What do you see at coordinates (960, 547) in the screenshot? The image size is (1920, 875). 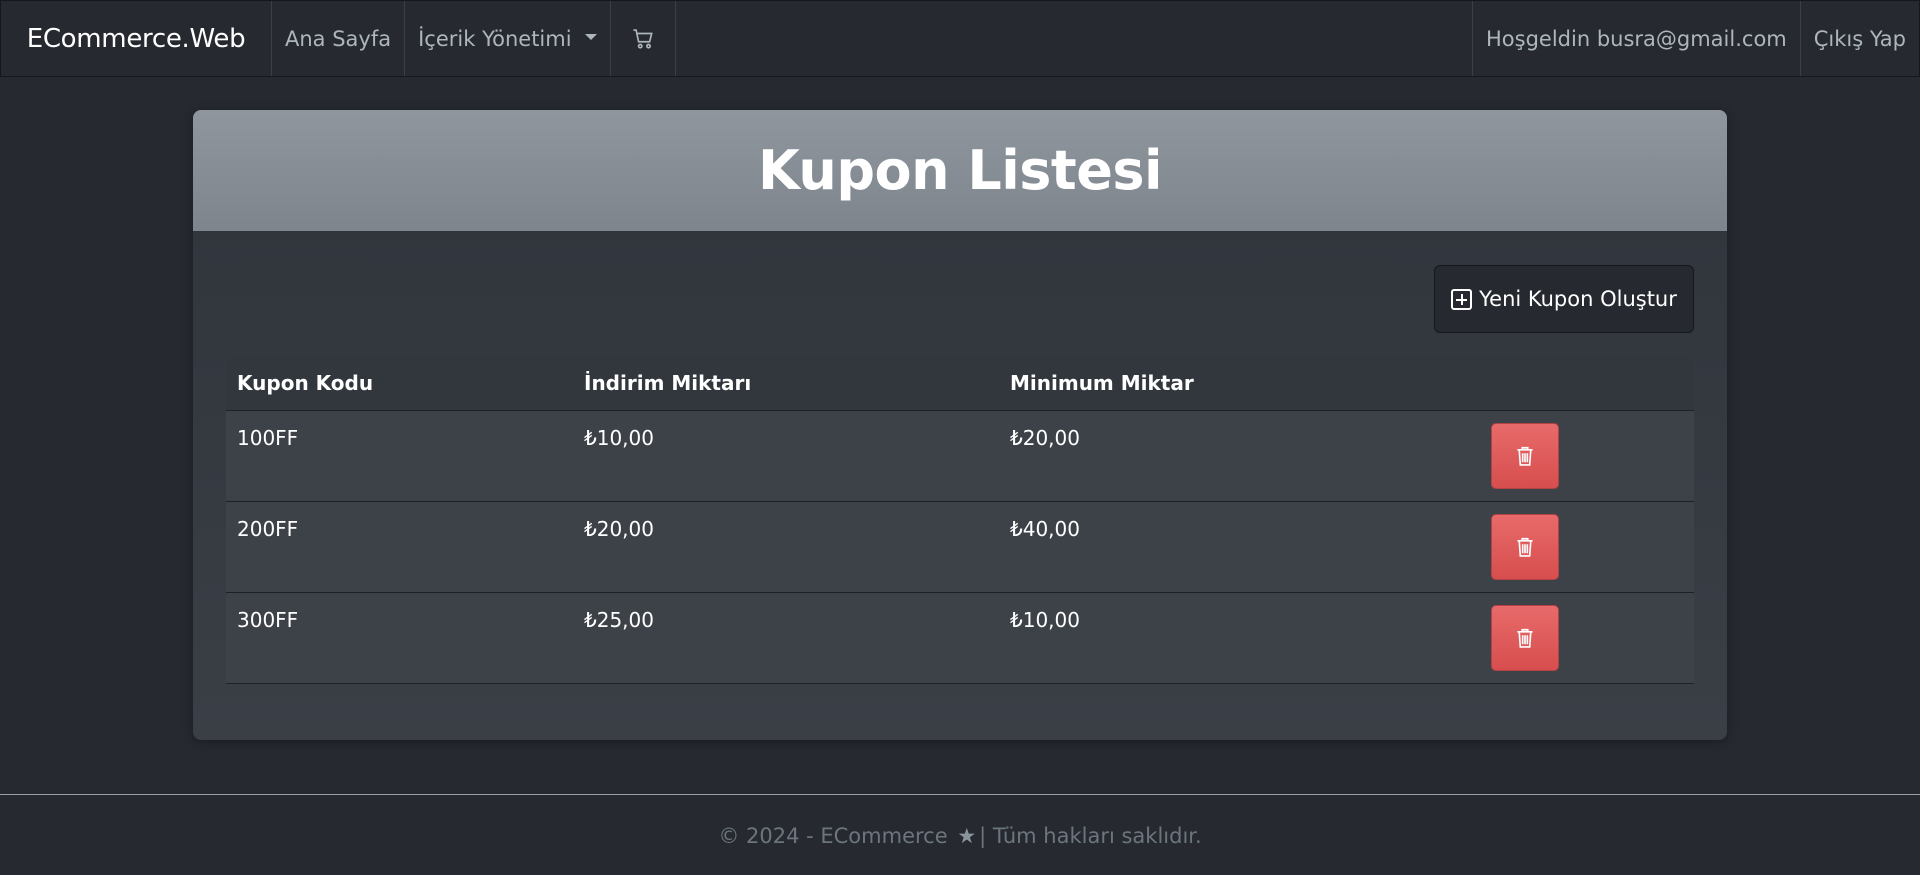 I see `table-row: 200FF ₺20,00 ₺40,00` at bounding box center [960, 547].